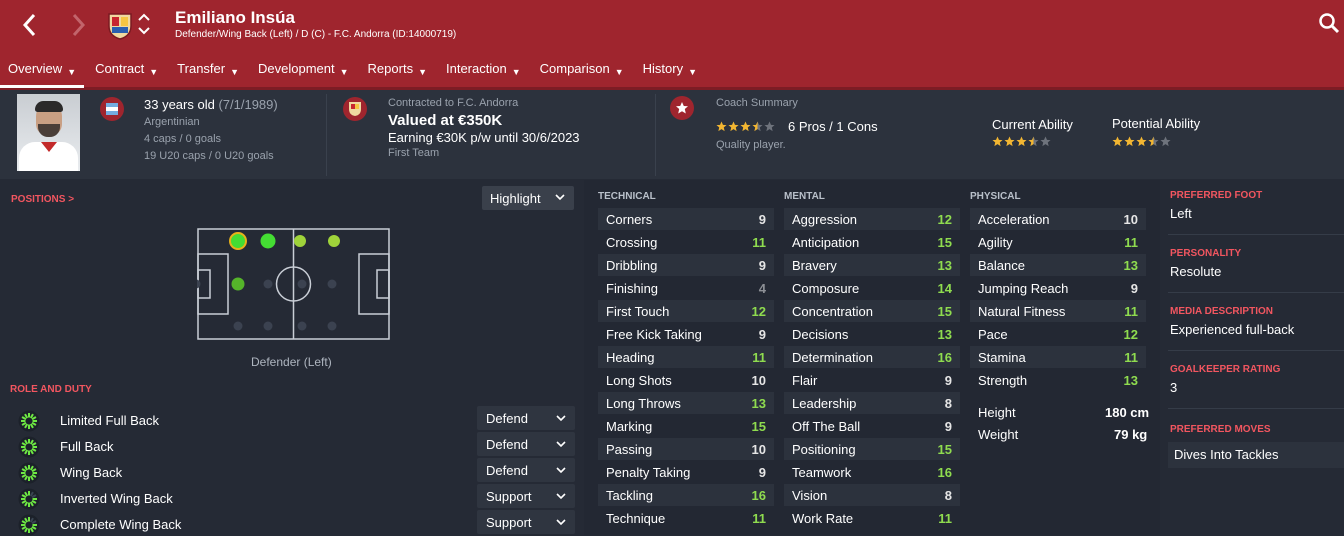  What do you see at coordinates (1058, 334) in the screenshot?
I see `attribute-row: Pace 12` at bounding box center [1058, 334].